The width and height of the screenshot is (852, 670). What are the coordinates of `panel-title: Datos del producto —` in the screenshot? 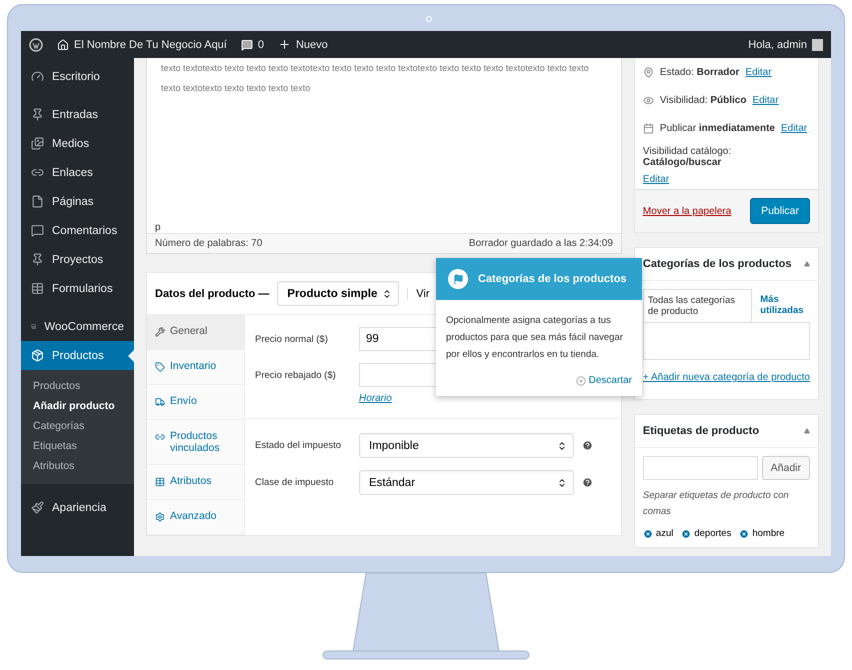 It's located at (212, 294).